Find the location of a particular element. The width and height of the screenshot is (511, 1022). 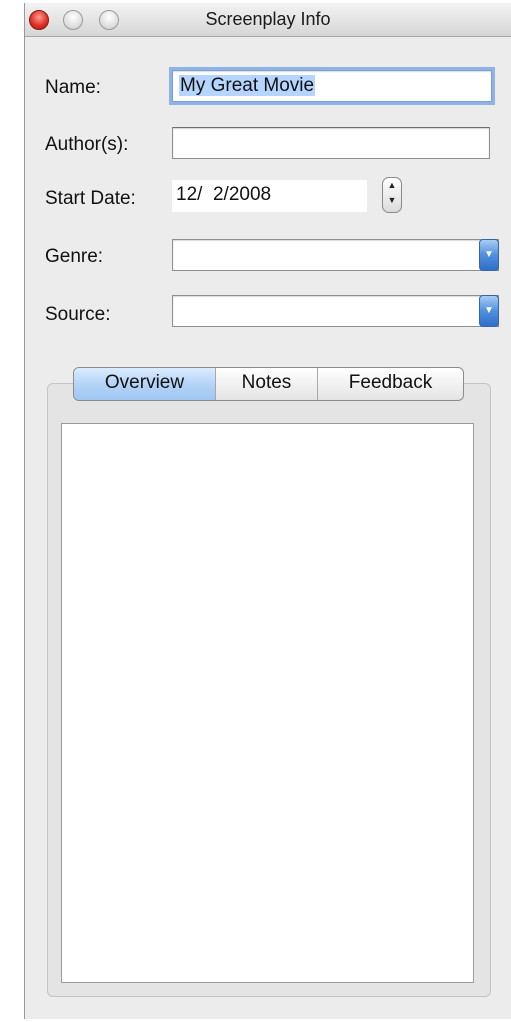

title-bar: Screenplay Info is located at coordinates (268, 20).